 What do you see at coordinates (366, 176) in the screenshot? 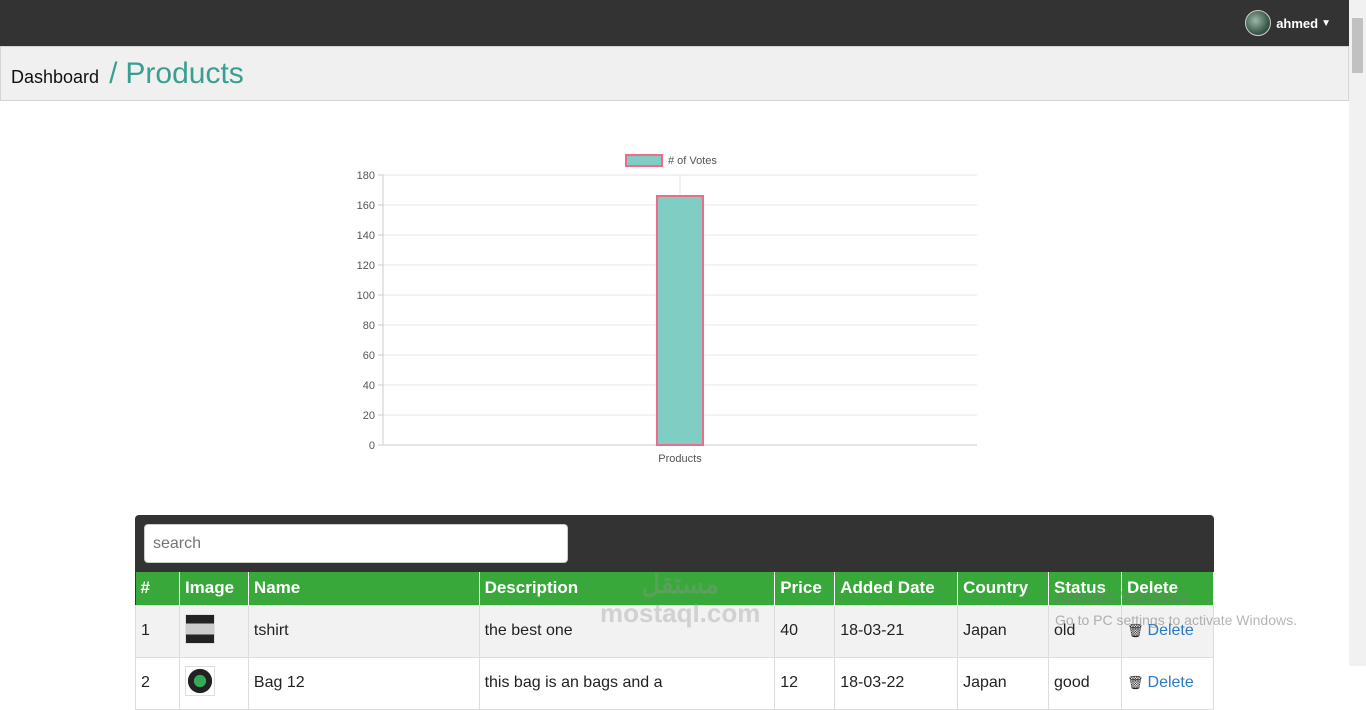
I see `y-tick-label: 180` at bounding box center [366, 176].